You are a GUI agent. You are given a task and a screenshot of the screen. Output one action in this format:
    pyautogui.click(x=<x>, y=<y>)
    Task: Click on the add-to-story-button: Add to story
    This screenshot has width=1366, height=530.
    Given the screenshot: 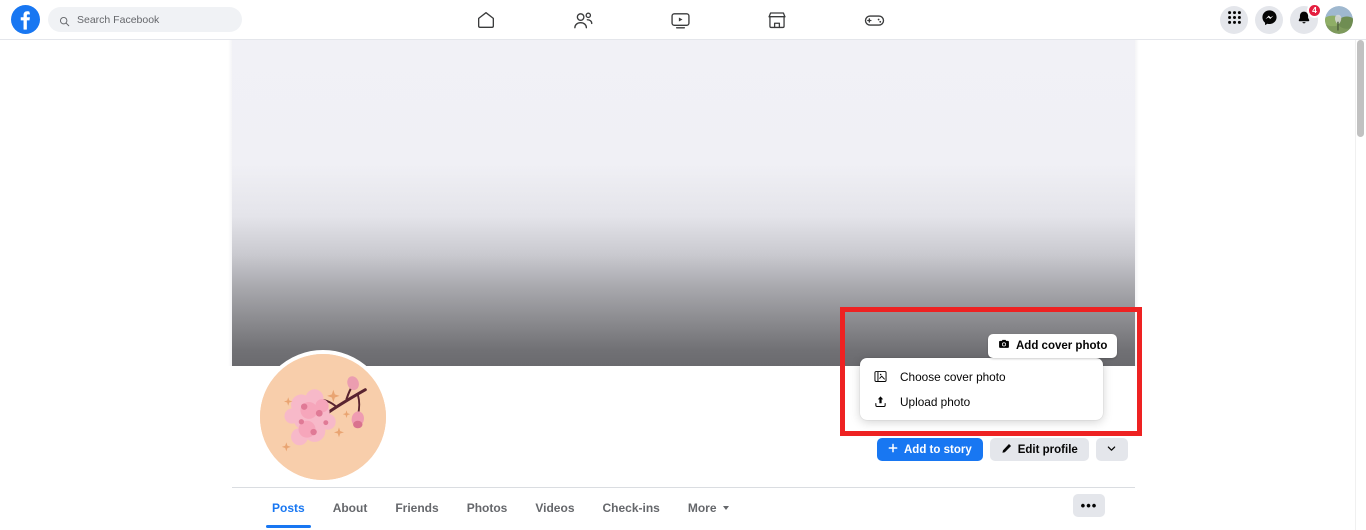 What is the action you would take?
    pyautogui.click(x=930, y=449)
    